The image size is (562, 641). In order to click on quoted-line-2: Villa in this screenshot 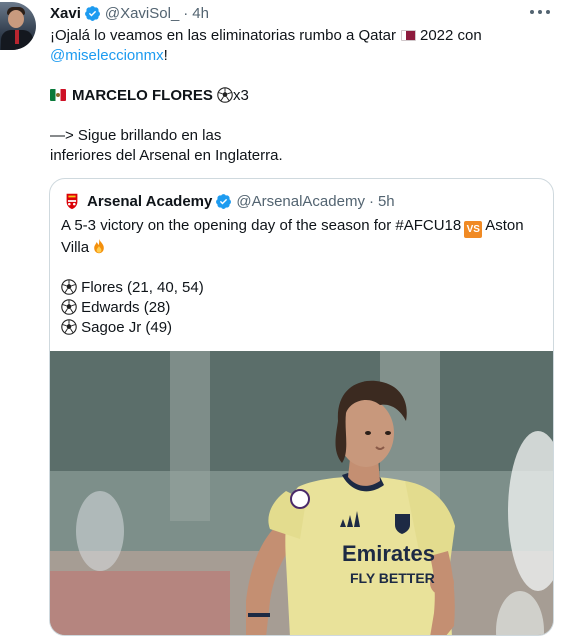, I will do `click(75, 247)`.